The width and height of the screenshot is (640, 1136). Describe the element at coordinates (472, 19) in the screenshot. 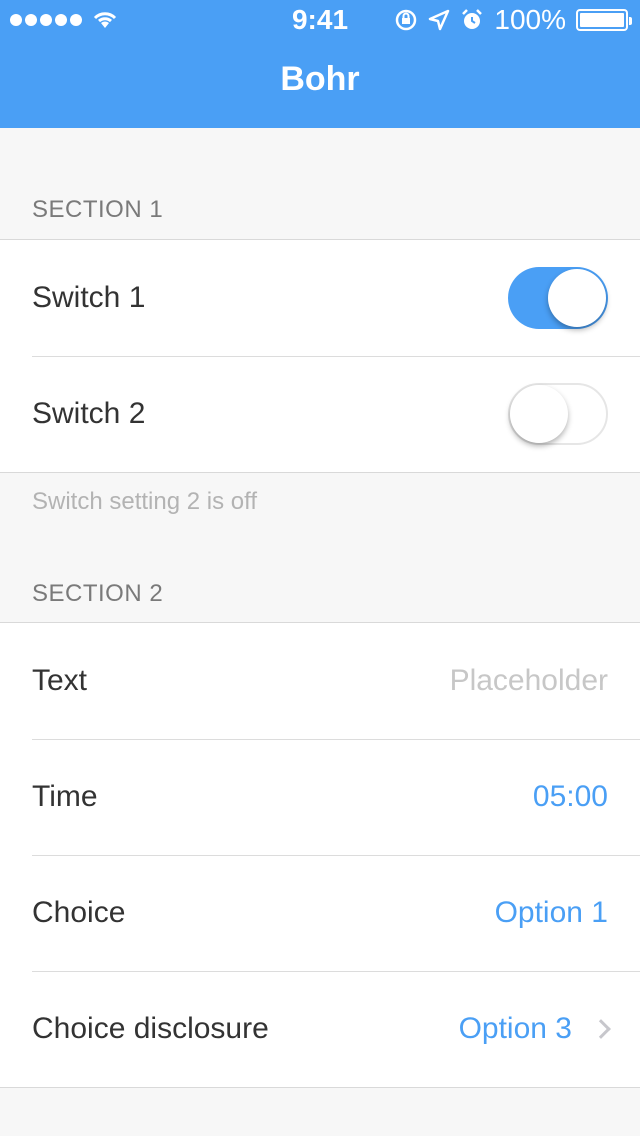

I see `alarm-icon` at that location.